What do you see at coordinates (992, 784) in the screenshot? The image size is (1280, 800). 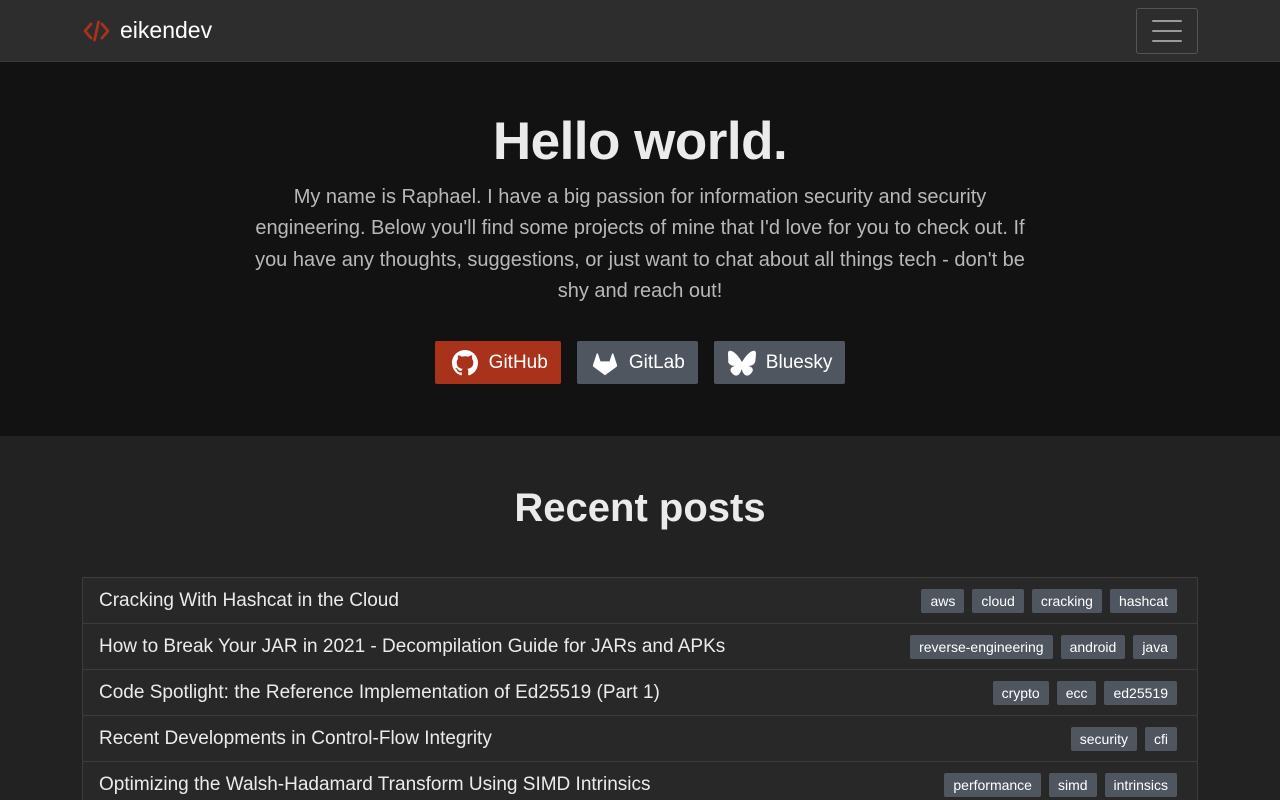 I see `tag-badge: performance` at bounding box center [992, 784].